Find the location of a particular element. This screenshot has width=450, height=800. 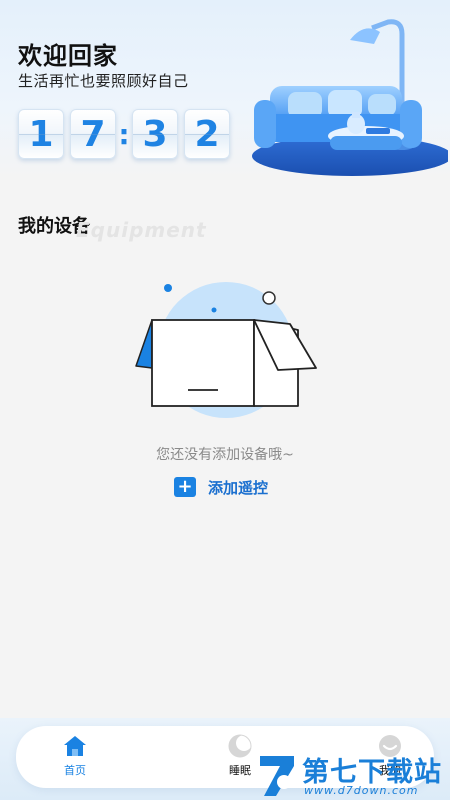

clock-minute-ones: 2 is located at coordinates (207, 134).